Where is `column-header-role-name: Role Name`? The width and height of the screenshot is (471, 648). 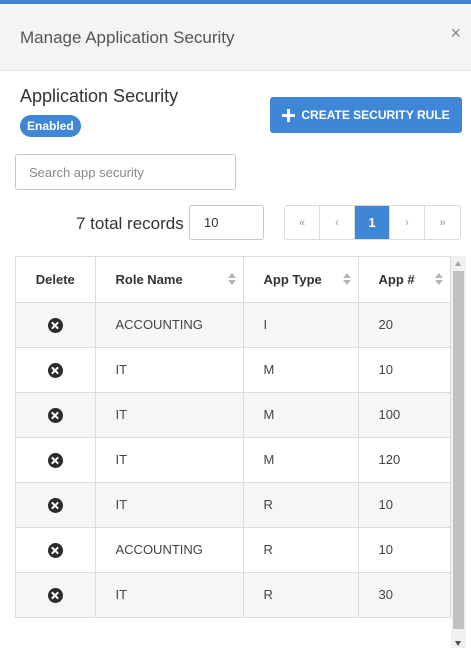 column-header-role-name: Role Name is located at coordinates (169, 280).